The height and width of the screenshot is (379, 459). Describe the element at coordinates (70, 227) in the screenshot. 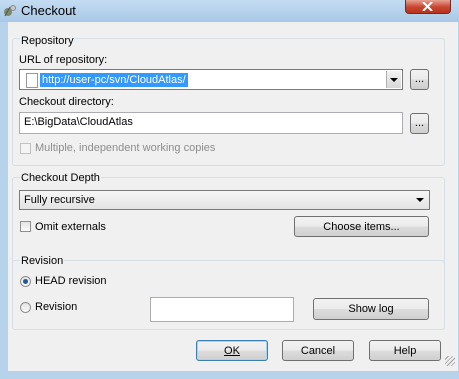

I see `omit-externals-label: Omit externals` at that location.